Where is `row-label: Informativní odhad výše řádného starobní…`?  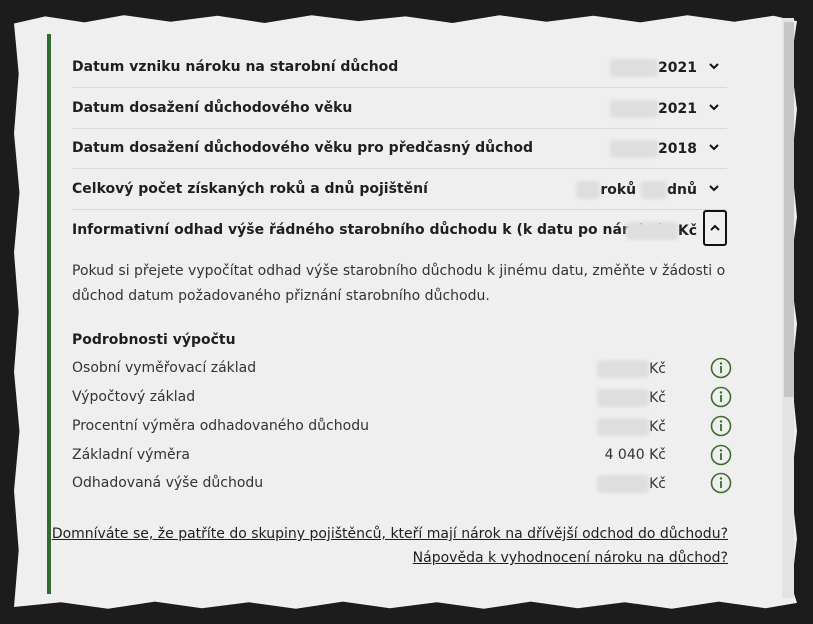
row-label: Informativní odhad výše řádného starobní… is located at coordinates (368, 230).